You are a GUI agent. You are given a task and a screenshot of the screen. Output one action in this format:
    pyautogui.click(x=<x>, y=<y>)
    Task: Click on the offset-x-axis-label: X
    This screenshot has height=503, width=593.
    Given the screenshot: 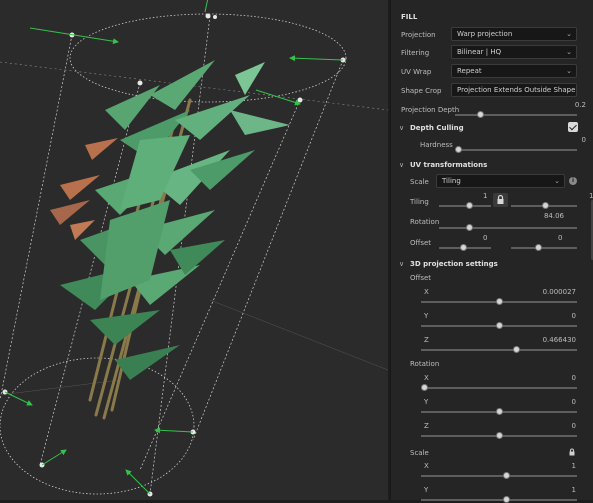 What is the action you would take?
    pyautogui.click(x=426, y=292)
    